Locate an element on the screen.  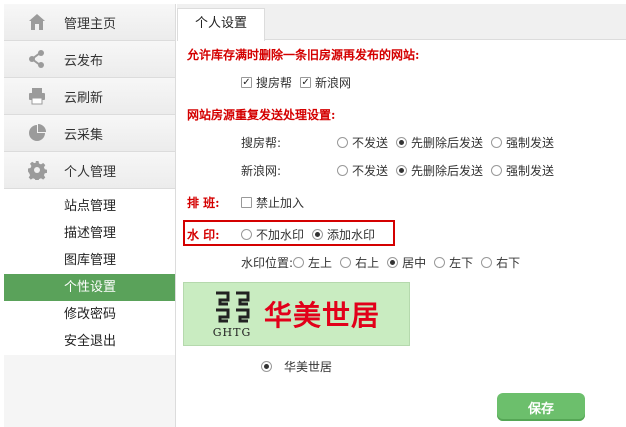
sidebar-item-personal: 个人管理 is located at coordinates (89, 170).